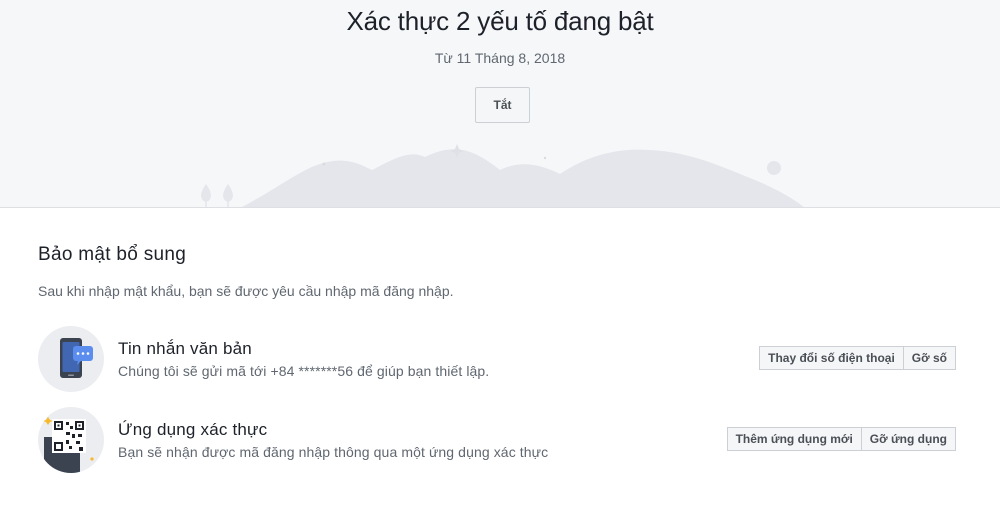 The image size is (1000, 507). What do you see at coordinates (831, 358) in the screenshot?
I see `change-phone-number-button: Thay đổi số điện thoại` at bounding box center [831, 358].